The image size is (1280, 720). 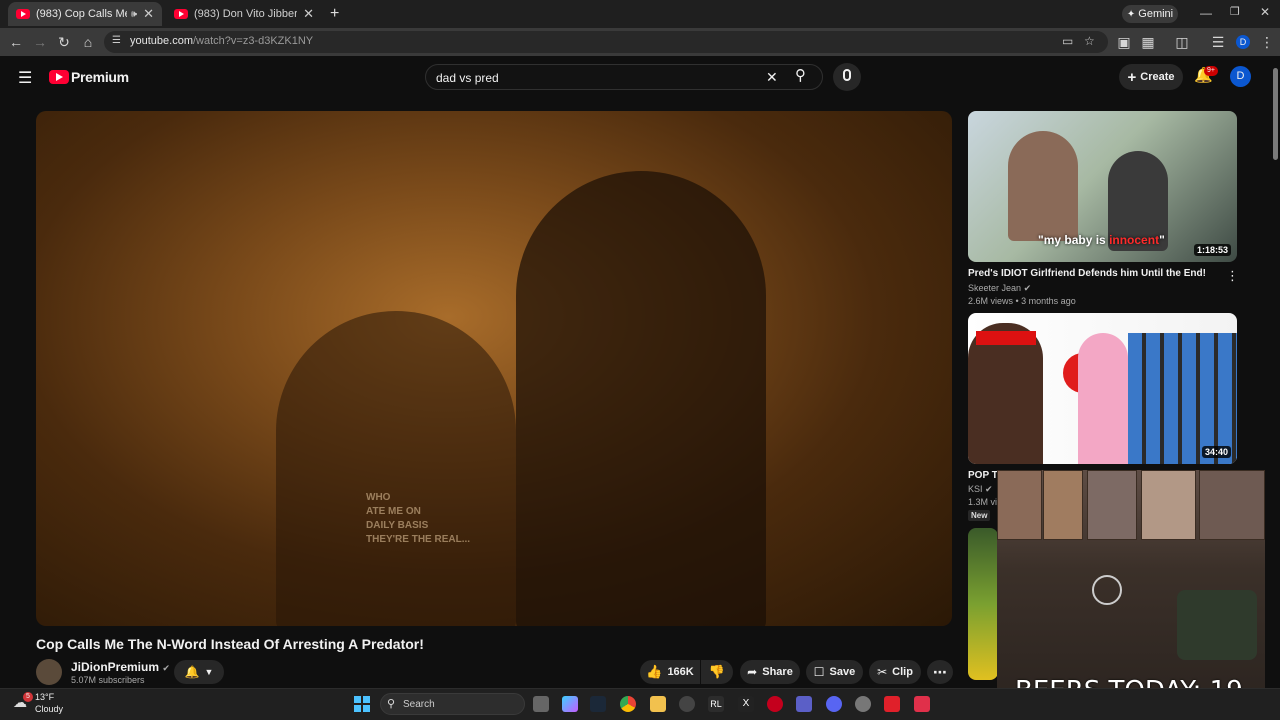 What do you see at coordinates (40, 42) in the screenshot?
I see `forward-arrow-icon: →` at bounding box center [40, 42].